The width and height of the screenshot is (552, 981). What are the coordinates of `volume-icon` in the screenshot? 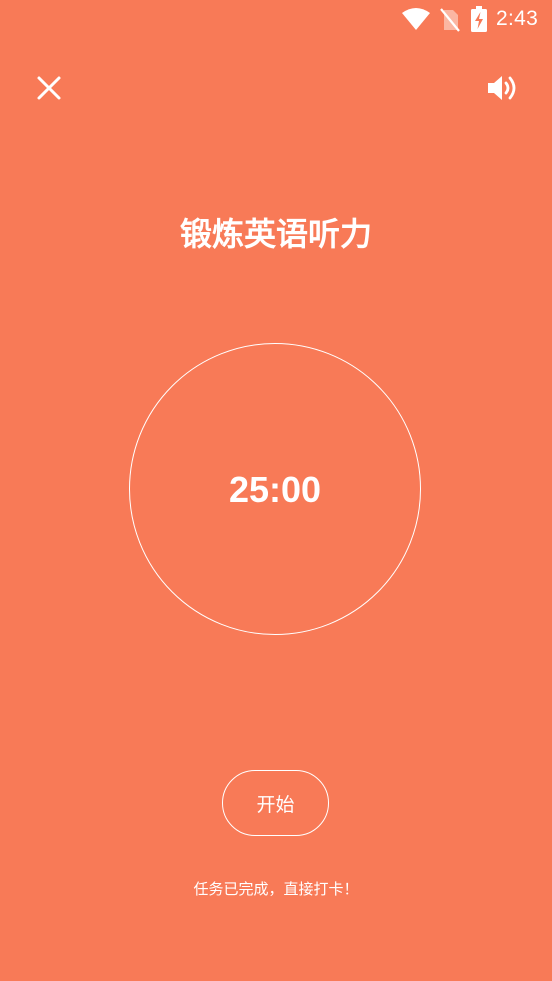 It's located at (502, 88).